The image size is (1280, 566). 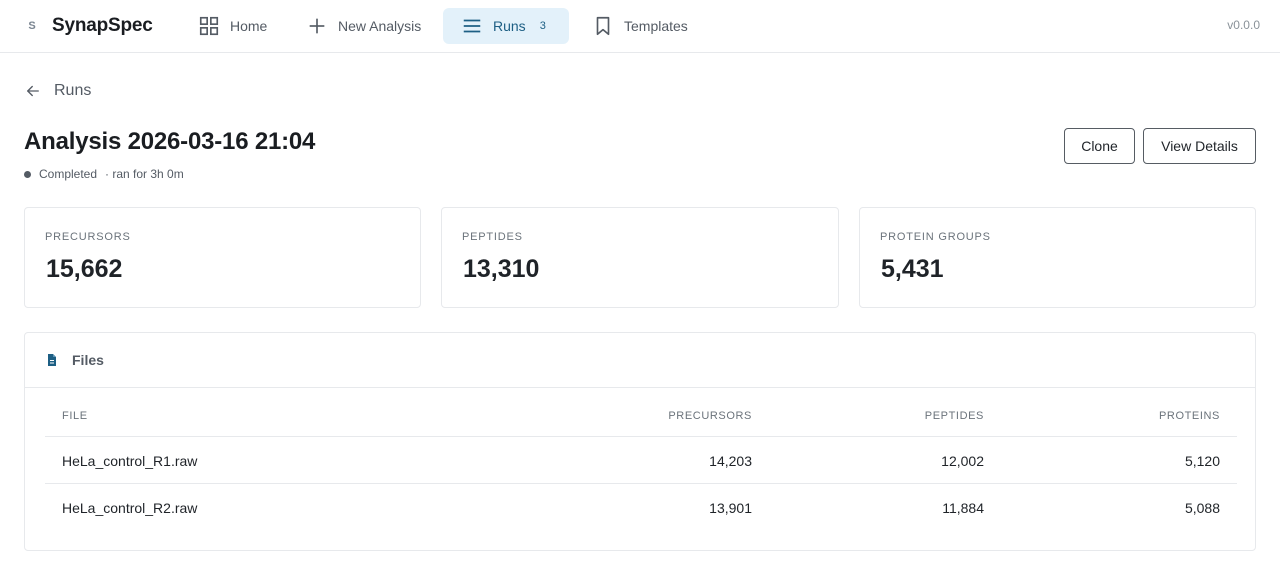 What do you see at coordinates (641, 412) in the screenshot?
I see `table-header: File Precursors Peptides Proteins` at bounding box center [641, 412].